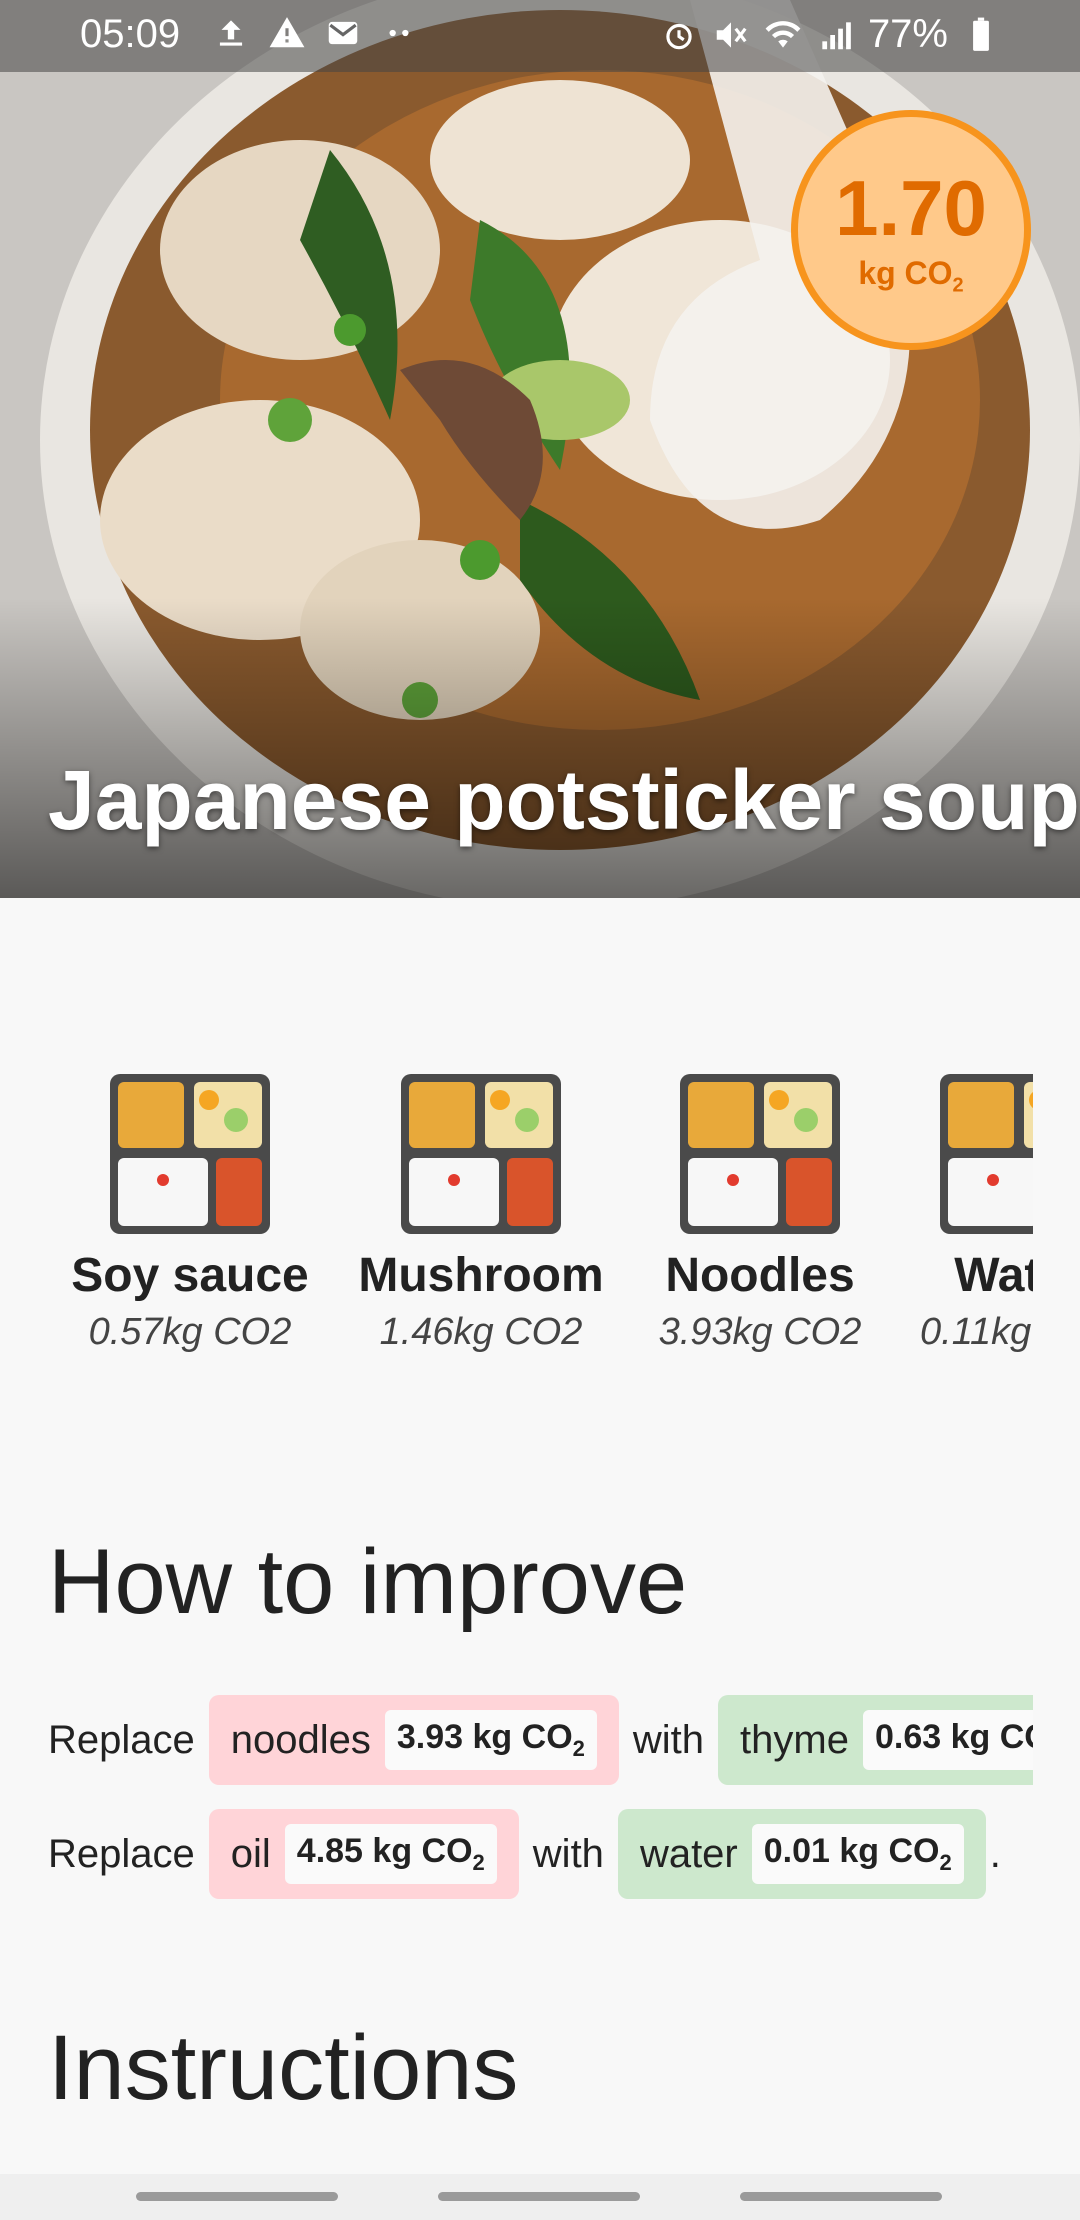 The height and width of the screenshot is (2220, 1080). Describe the element at coordinates (130, 34) in the screenshot. I see `status-time: 05:09` at that location.